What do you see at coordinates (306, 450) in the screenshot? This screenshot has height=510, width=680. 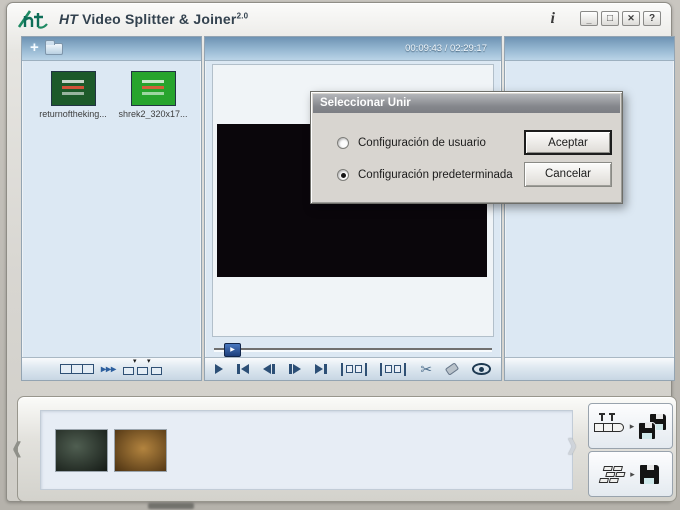 I see `timeline-strip` at bounding box center [306, 450].